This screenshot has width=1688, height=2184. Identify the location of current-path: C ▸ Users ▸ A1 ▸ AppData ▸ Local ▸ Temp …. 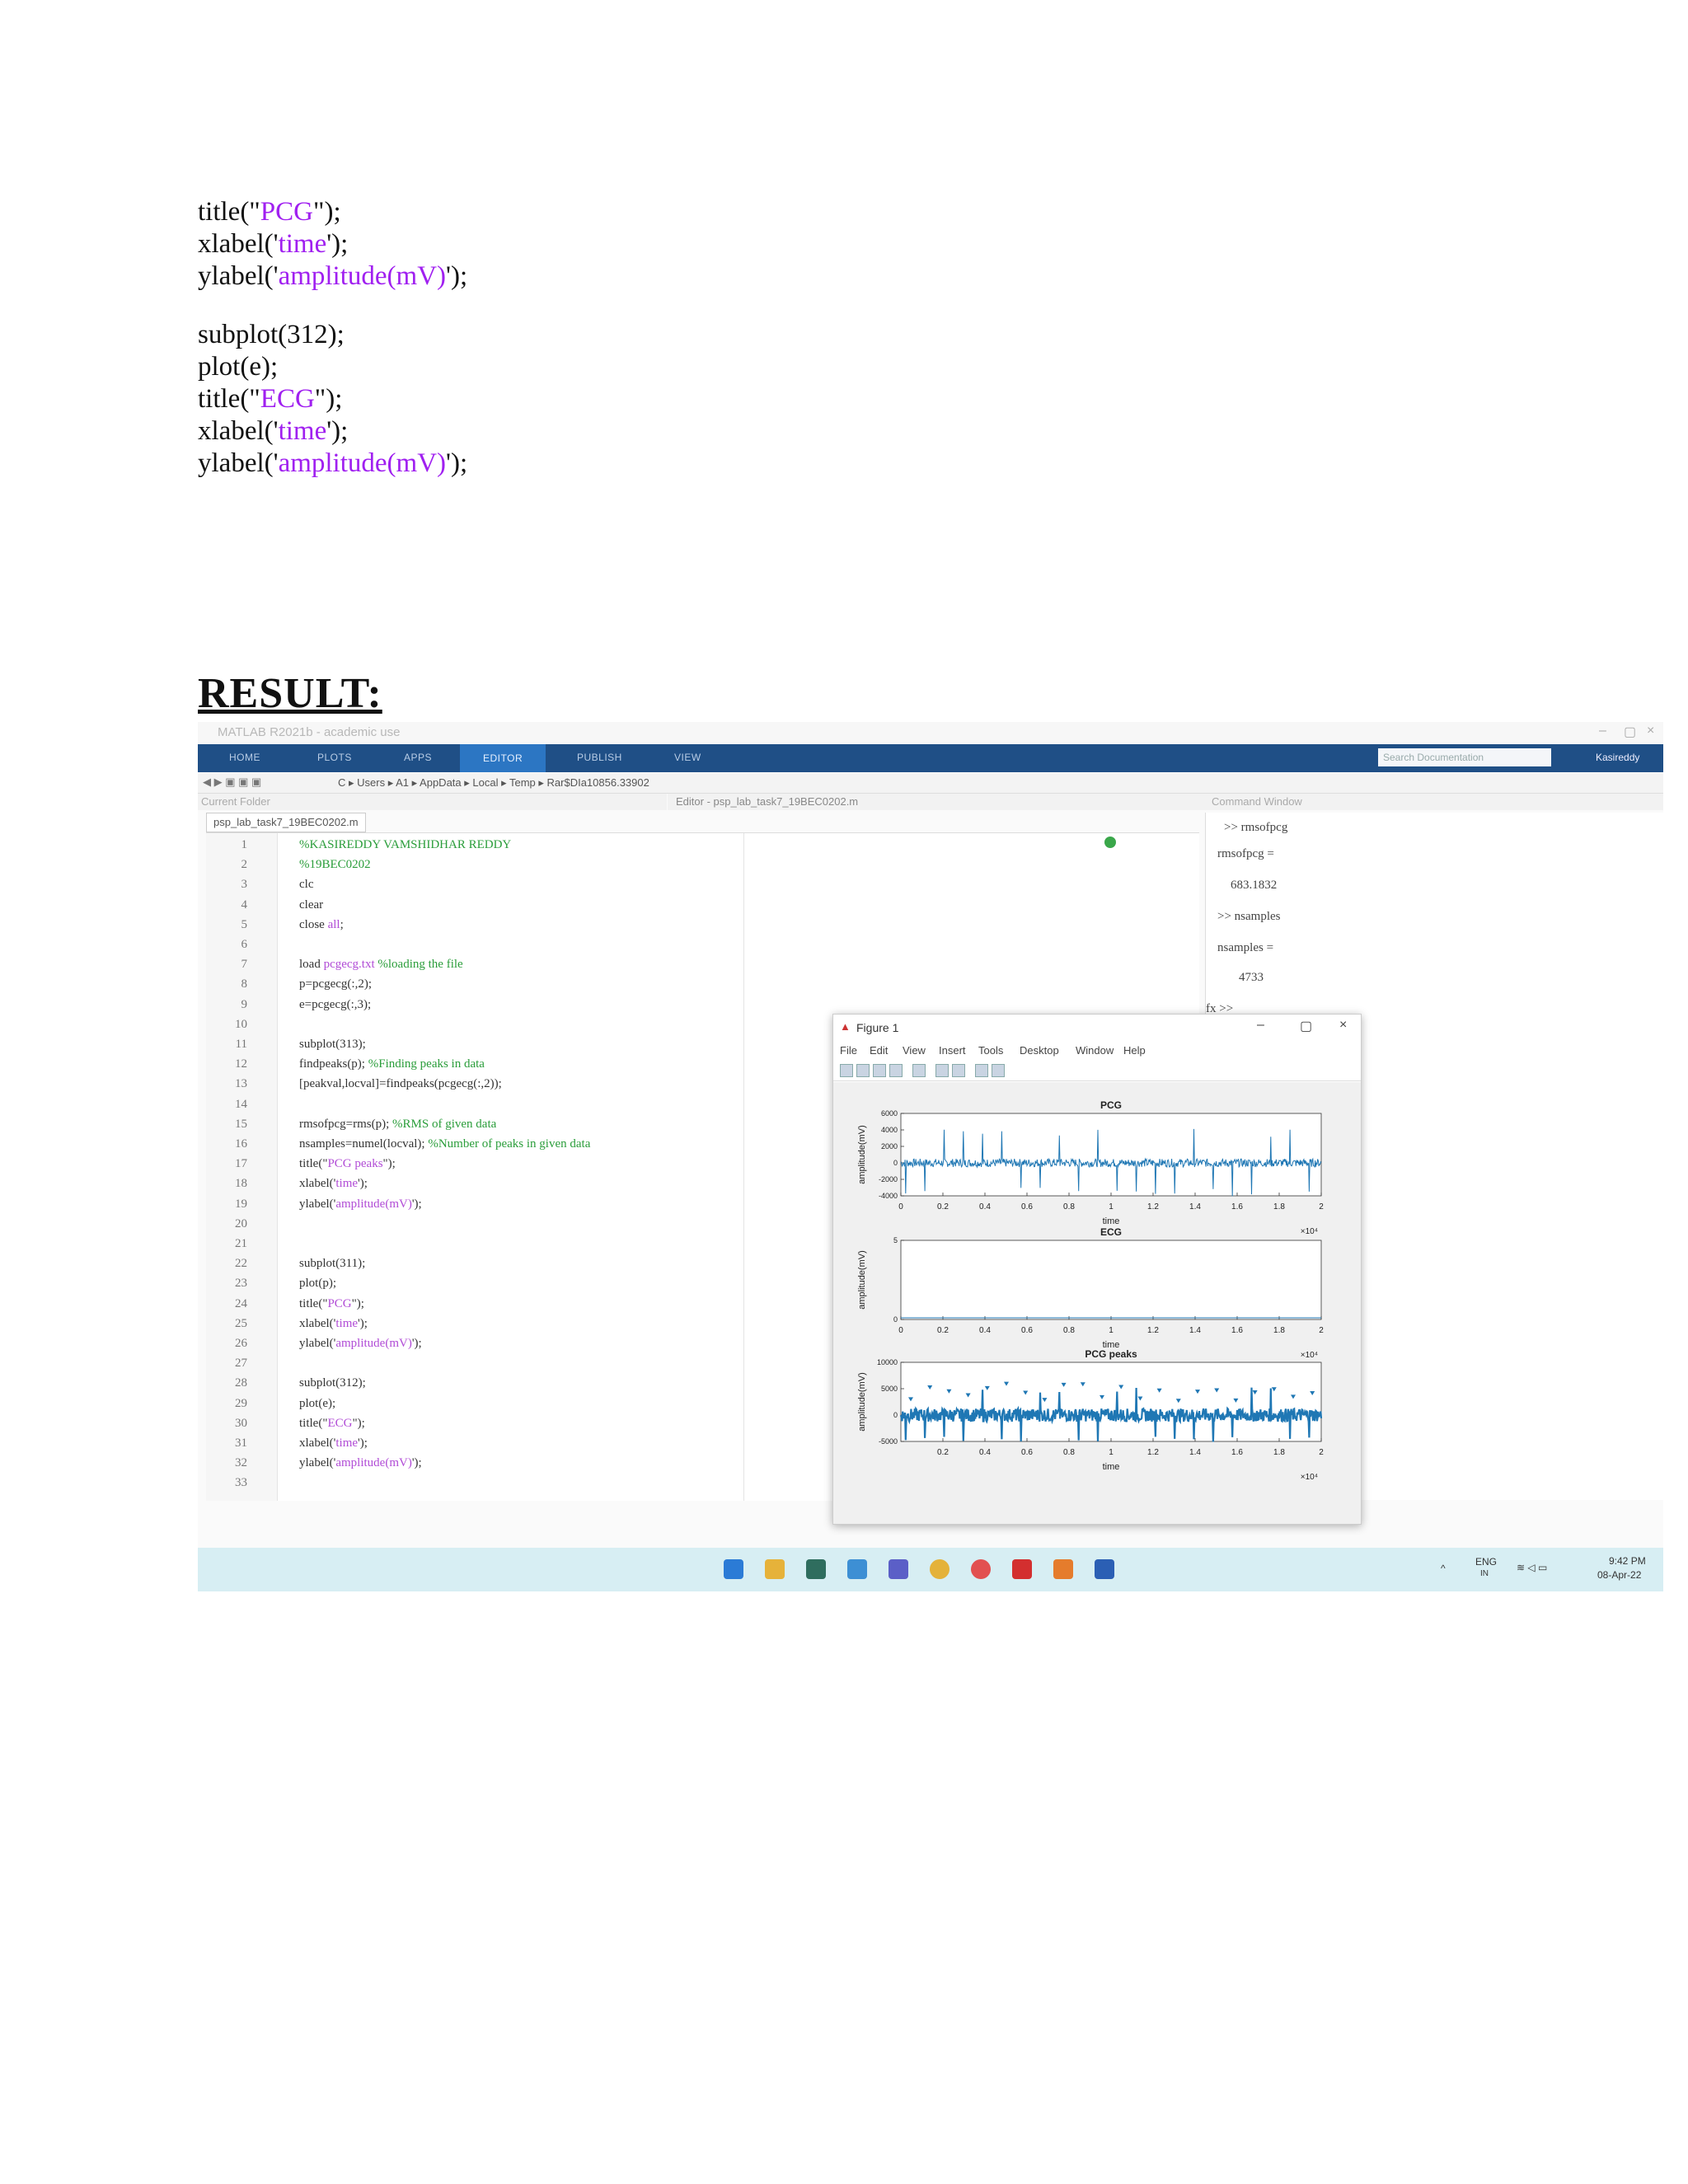
(494, 783).